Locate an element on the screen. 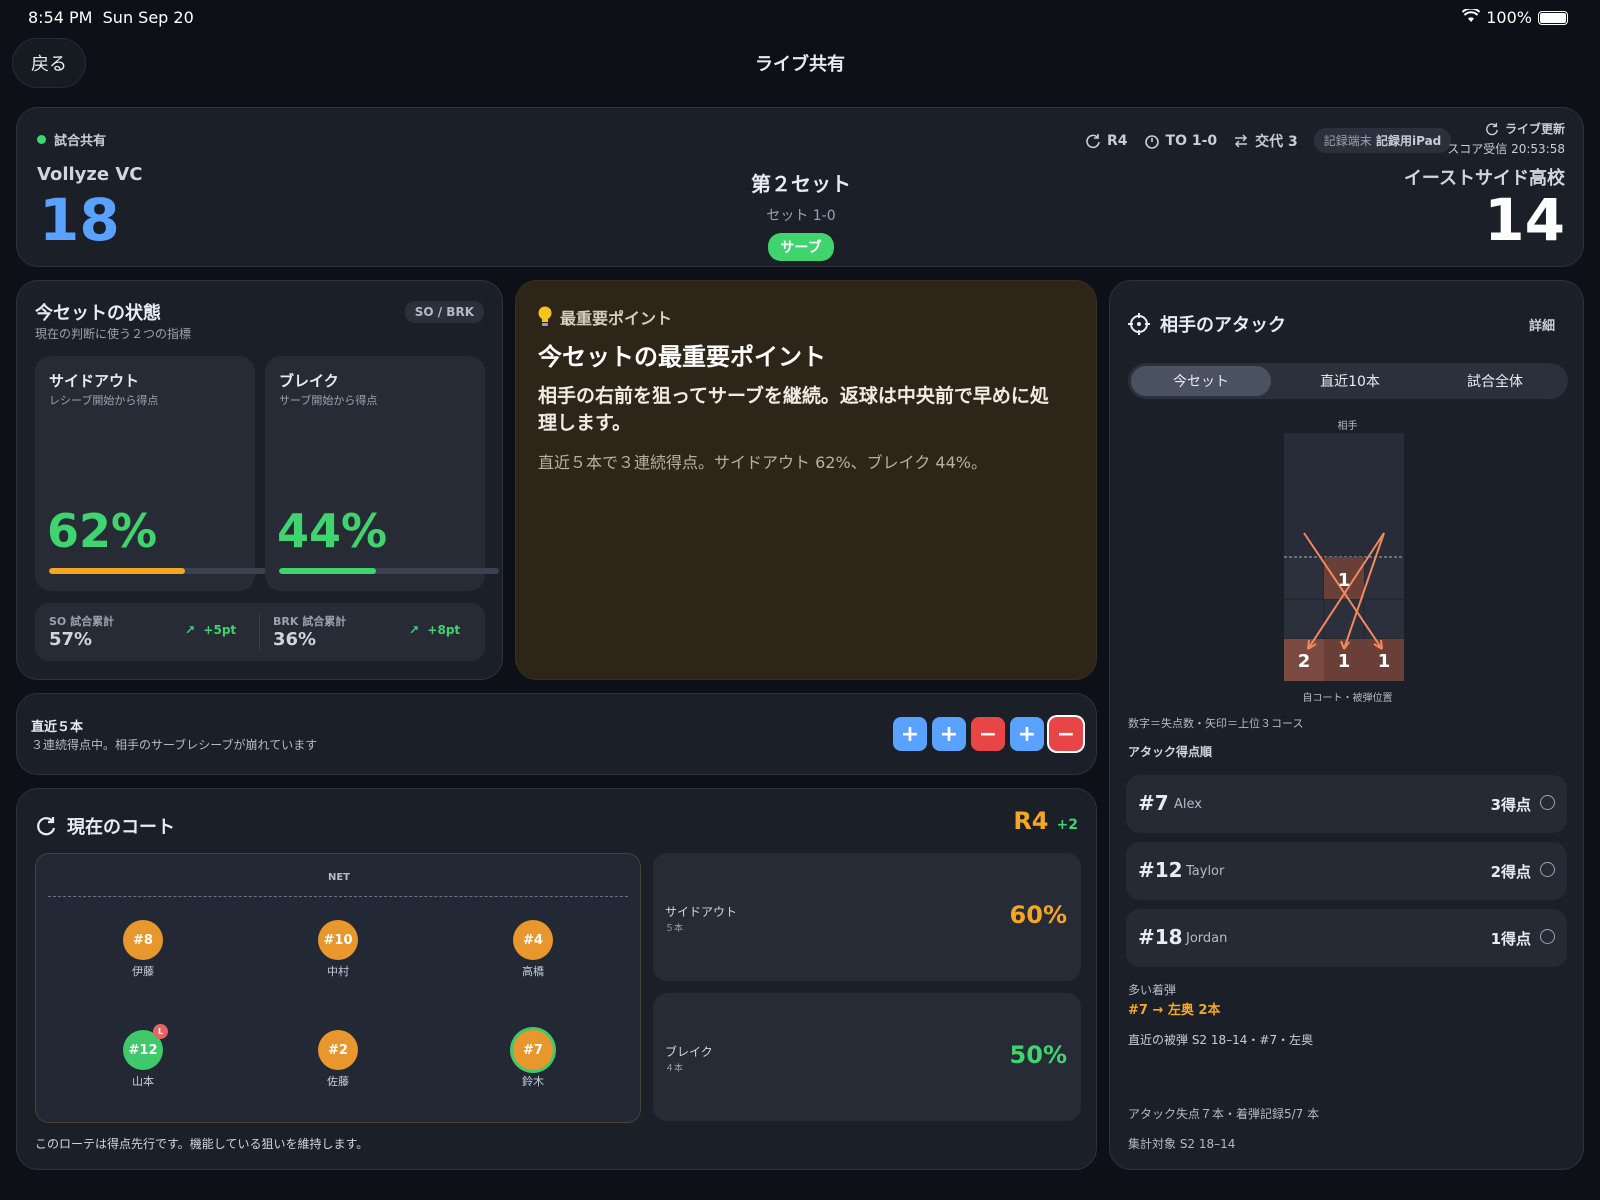 This screenshot has width=1600, height=1200. aggregation-scope: 集計対象 S2 18–14 is located at coordinates (1182, 1144).